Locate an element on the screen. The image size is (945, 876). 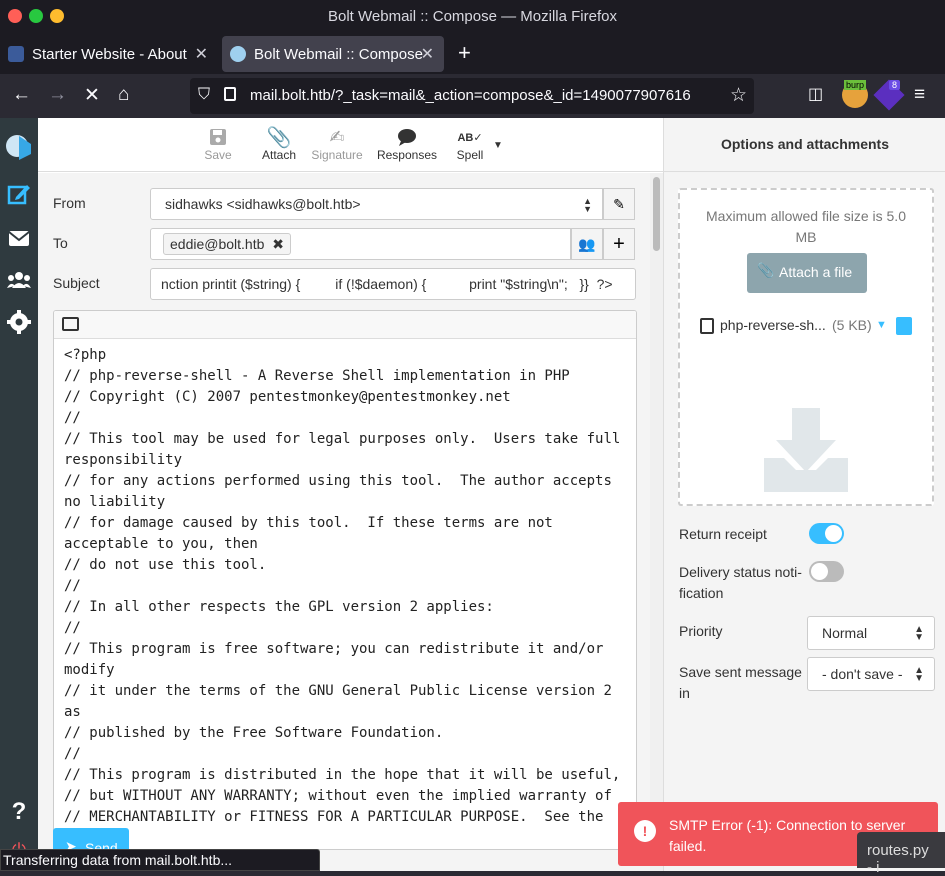
comment-icon is located at coordinates (407, 137).